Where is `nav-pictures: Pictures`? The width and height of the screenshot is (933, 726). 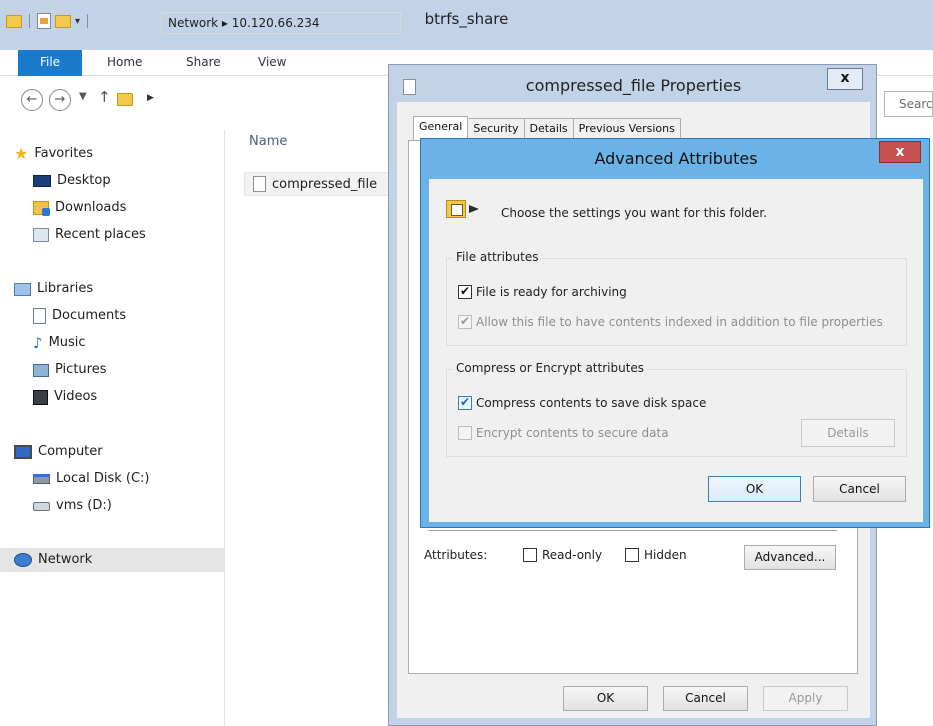
nav-pictures: Pictures is located at coordinates (69, 370).